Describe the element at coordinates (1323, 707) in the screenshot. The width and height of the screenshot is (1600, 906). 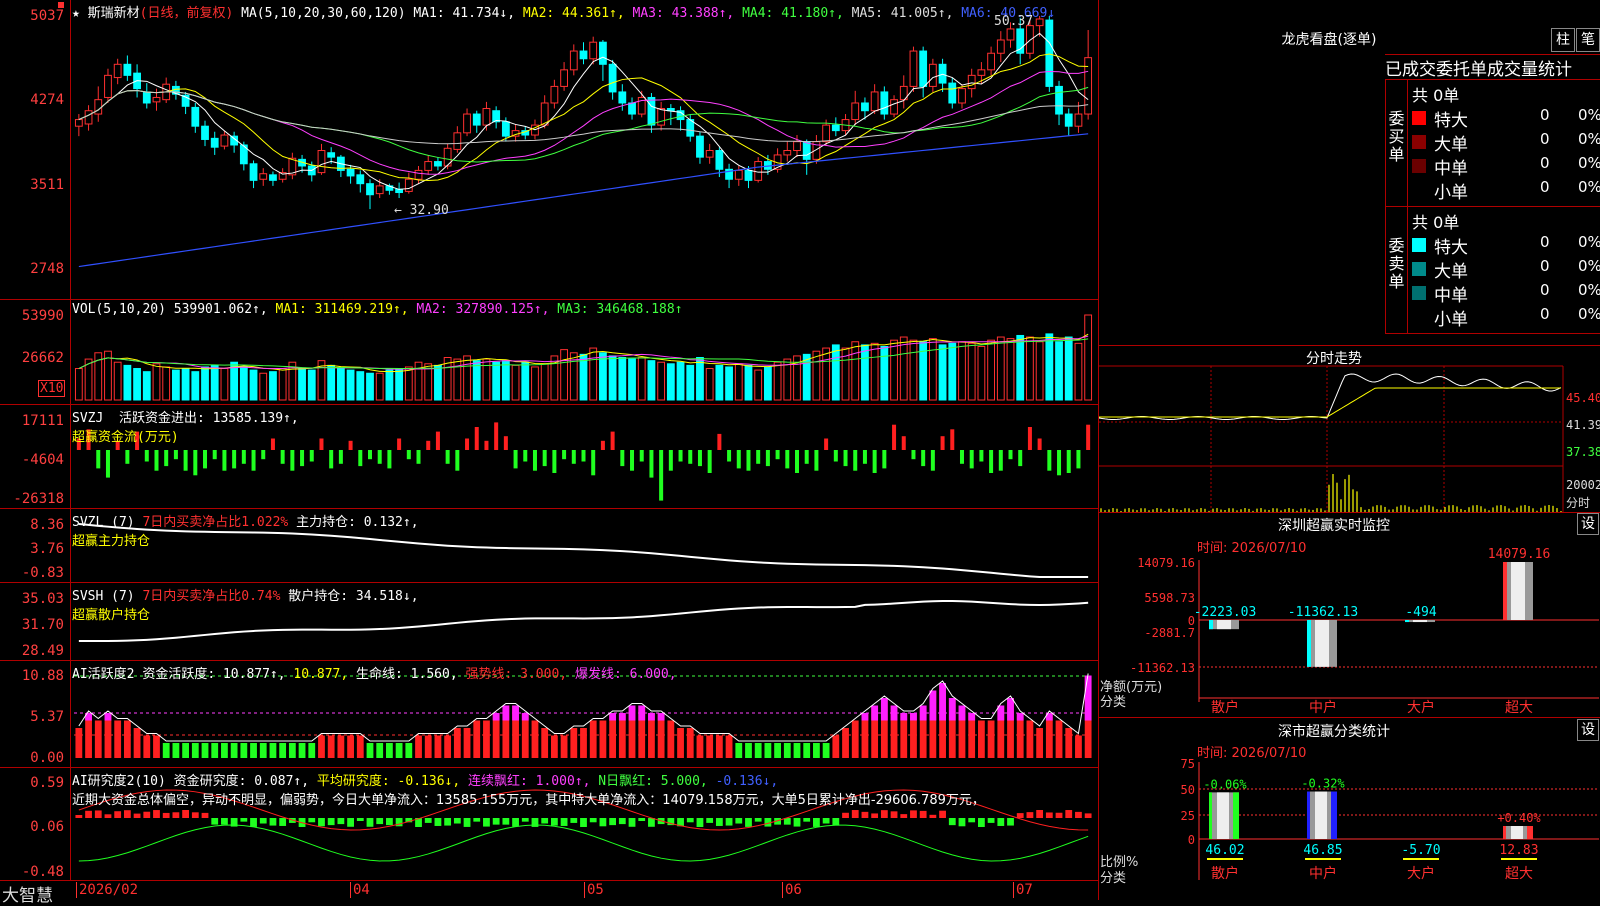
I see `category-label: 中户` at that location.